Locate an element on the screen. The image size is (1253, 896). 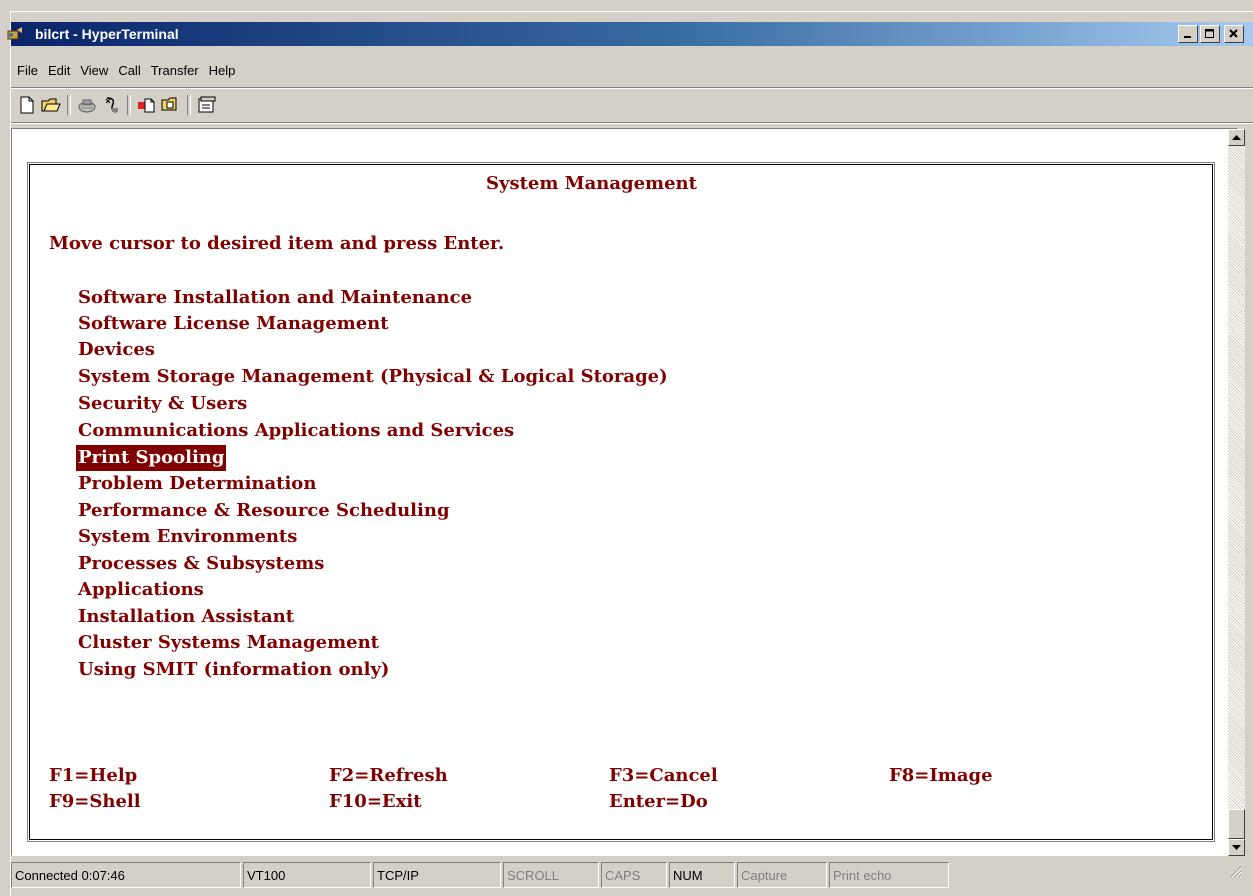
hyperterminal-app-icon is located at coordinates (14, 33).